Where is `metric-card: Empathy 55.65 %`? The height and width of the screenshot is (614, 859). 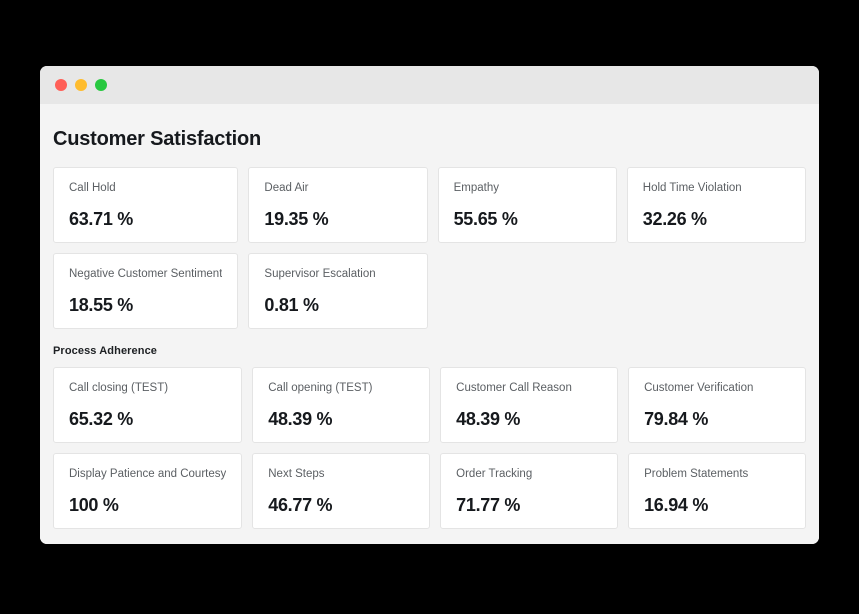
metric-card: Empathy 55.65 % is located at coordinates (527, 205).